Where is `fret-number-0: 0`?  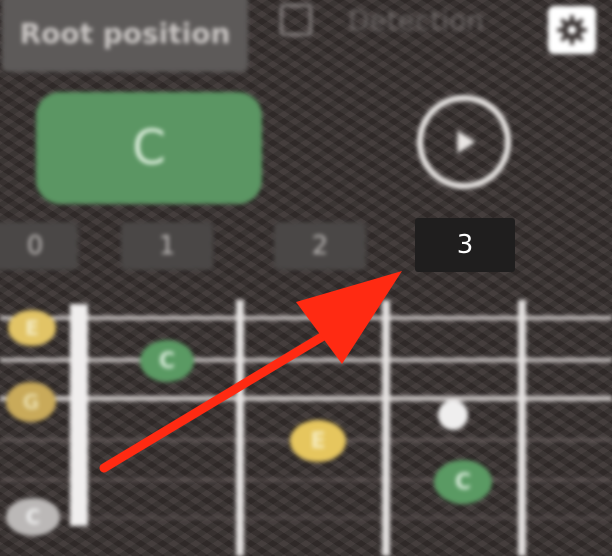
fret-number-0: 0 is located at coordinates (39, 246).